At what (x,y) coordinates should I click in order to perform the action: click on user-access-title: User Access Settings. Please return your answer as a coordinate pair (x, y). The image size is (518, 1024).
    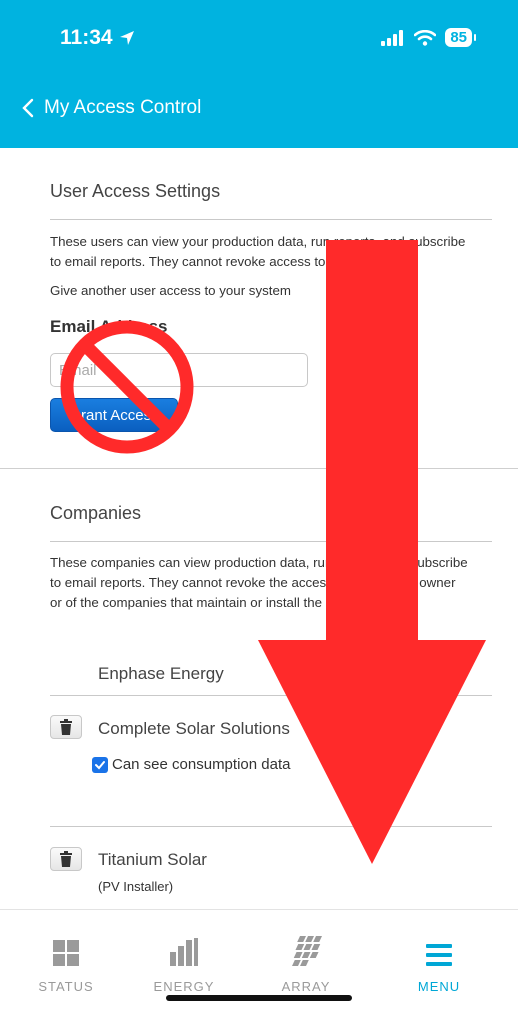
    Looking at the image, I should click on (135, 191).